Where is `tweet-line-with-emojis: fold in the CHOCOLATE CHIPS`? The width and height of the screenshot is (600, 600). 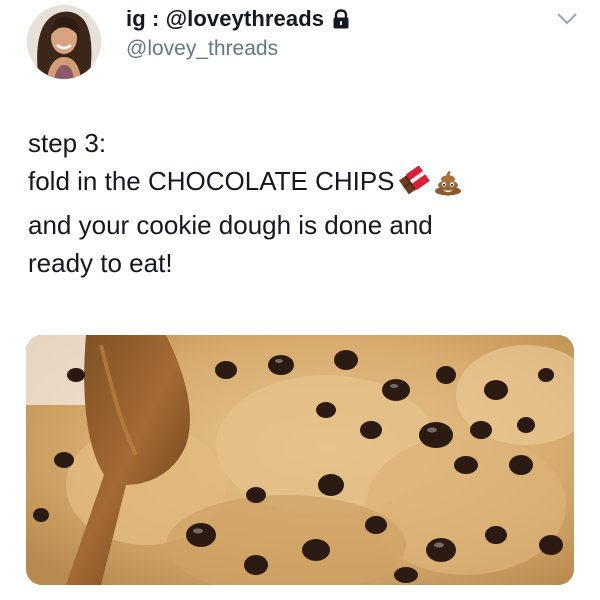 tweet-line-with-emojis: fold in the CHOCOLATE CHIPS is located at coordinates (308, 184).